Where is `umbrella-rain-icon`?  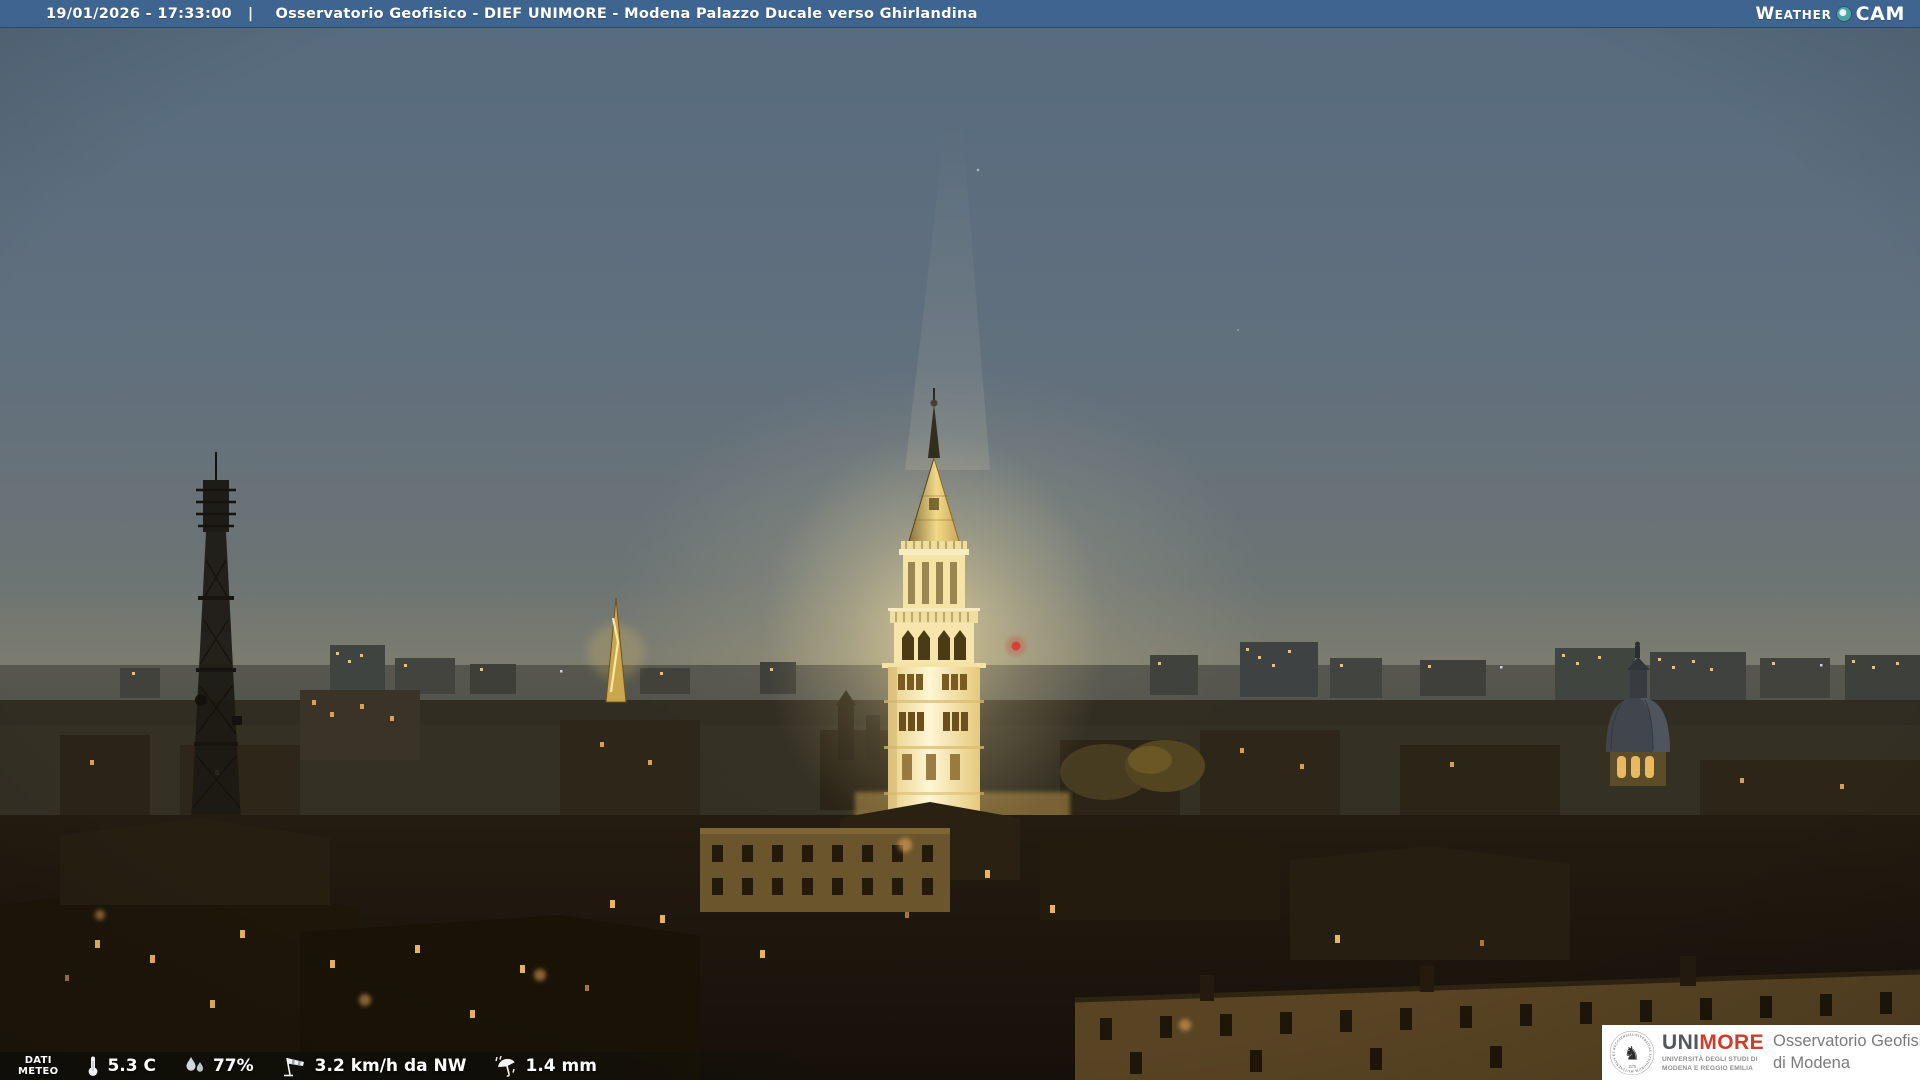 umbrella-rain-icon is located at coordinates (506, 1066).